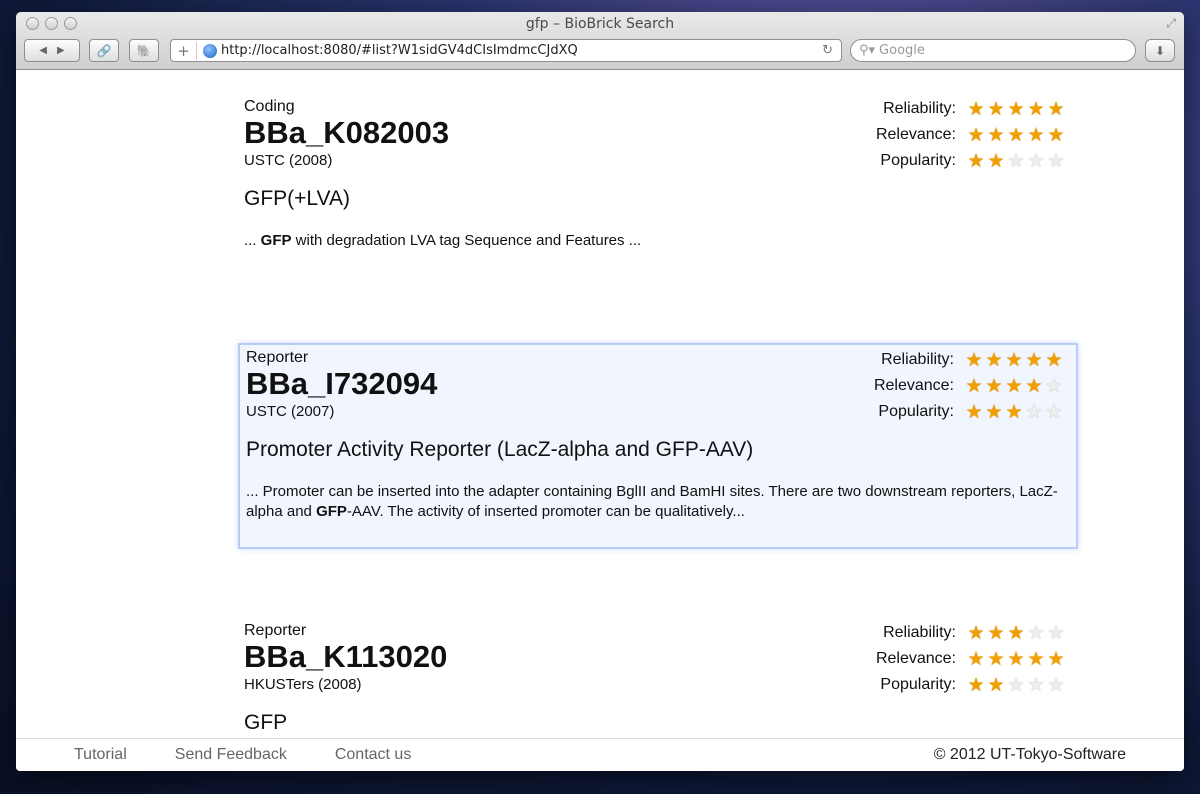  I want to click on link-icon: 🔗, so click(104, 50).